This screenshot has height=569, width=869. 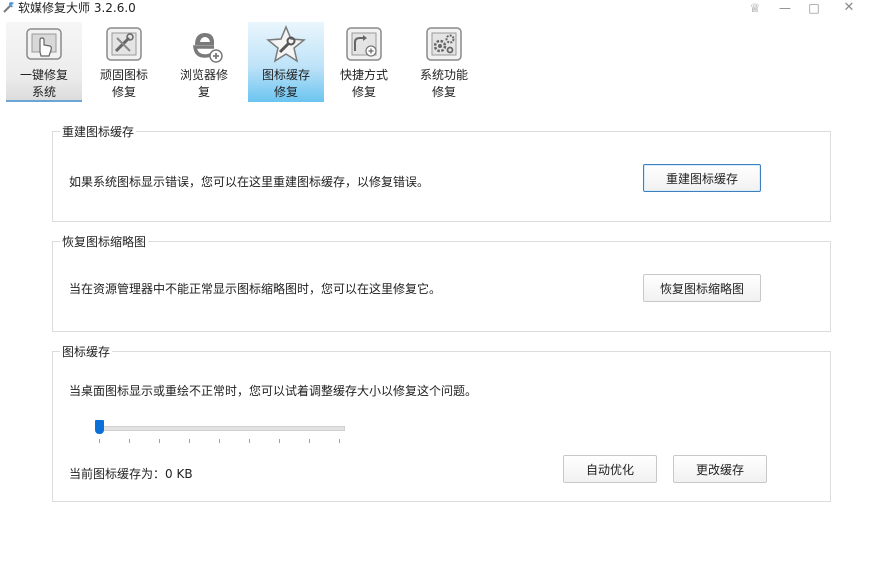 I want to click on app-title: 软媒修复大师 3.2.6.0, so click(x=77, y=8).